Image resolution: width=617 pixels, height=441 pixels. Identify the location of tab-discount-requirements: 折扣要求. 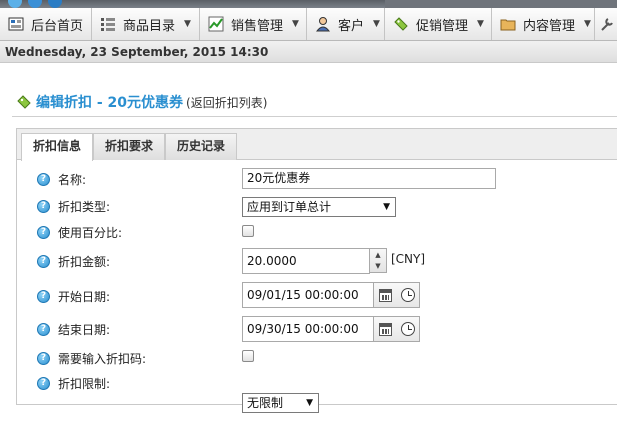
(129, 146).